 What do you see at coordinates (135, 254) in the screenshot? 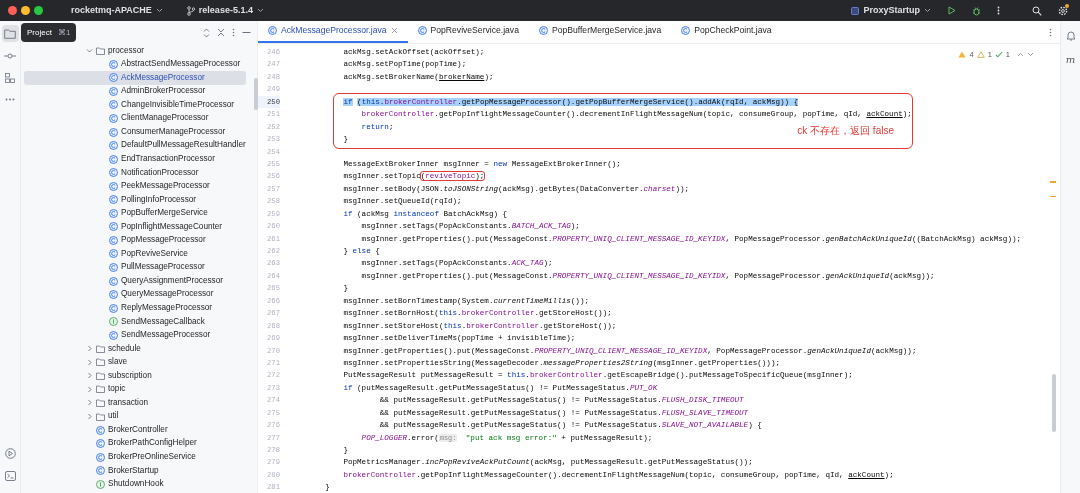
I see `tree-item: PopReviveService` at bounding box center [135, 254].